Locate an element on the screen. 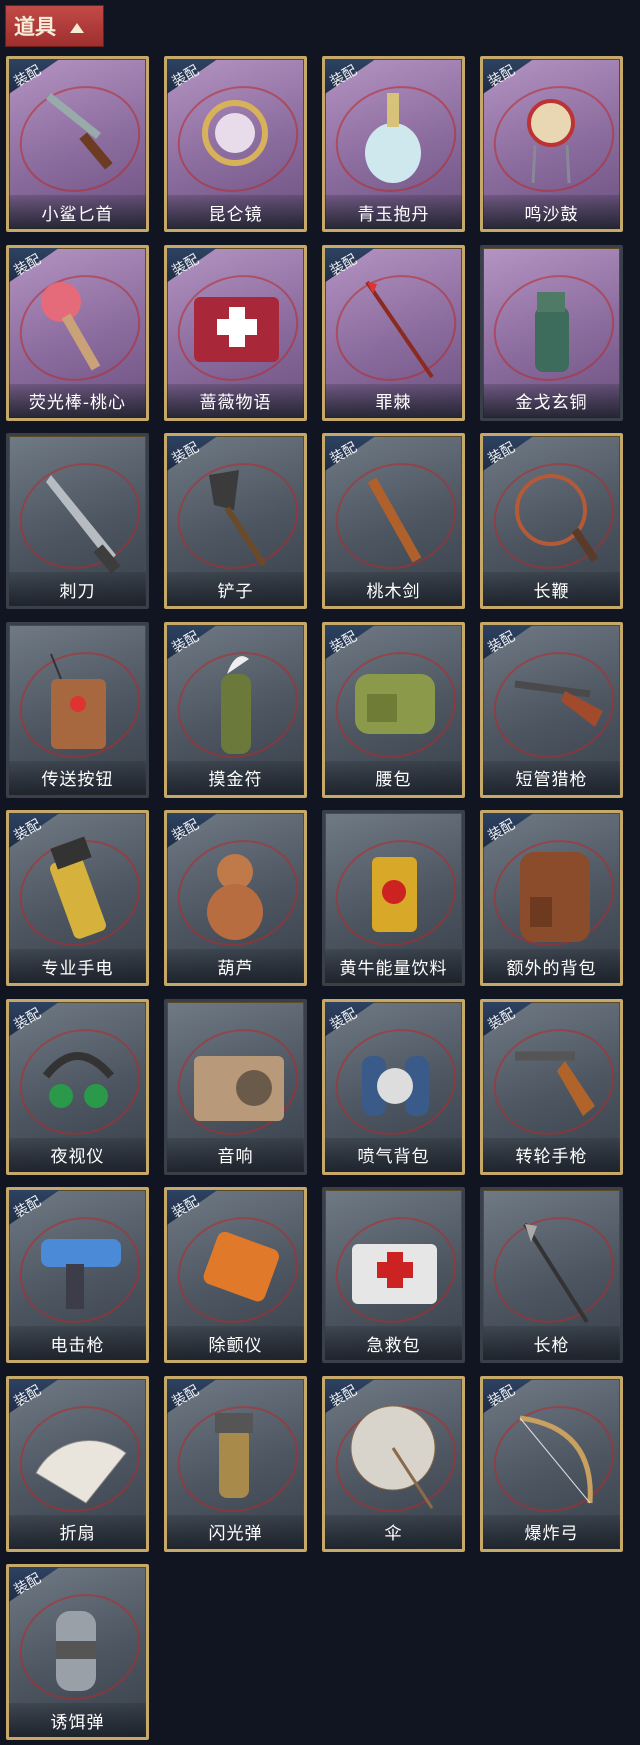  item-card: 装配 罪棘 is located at coordinates (393, 332).